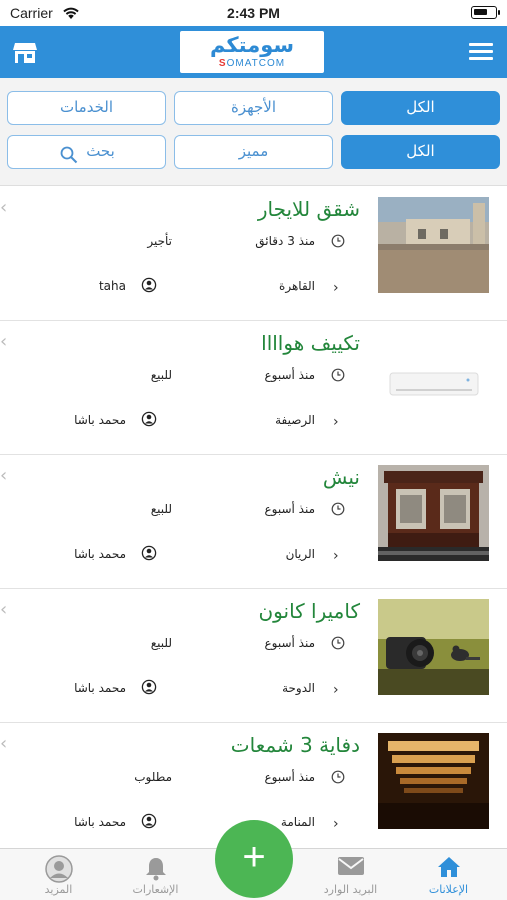 This screenshot has width=507, height=900. I want to click on filter-featured-button: مميز, so click(253, 152).